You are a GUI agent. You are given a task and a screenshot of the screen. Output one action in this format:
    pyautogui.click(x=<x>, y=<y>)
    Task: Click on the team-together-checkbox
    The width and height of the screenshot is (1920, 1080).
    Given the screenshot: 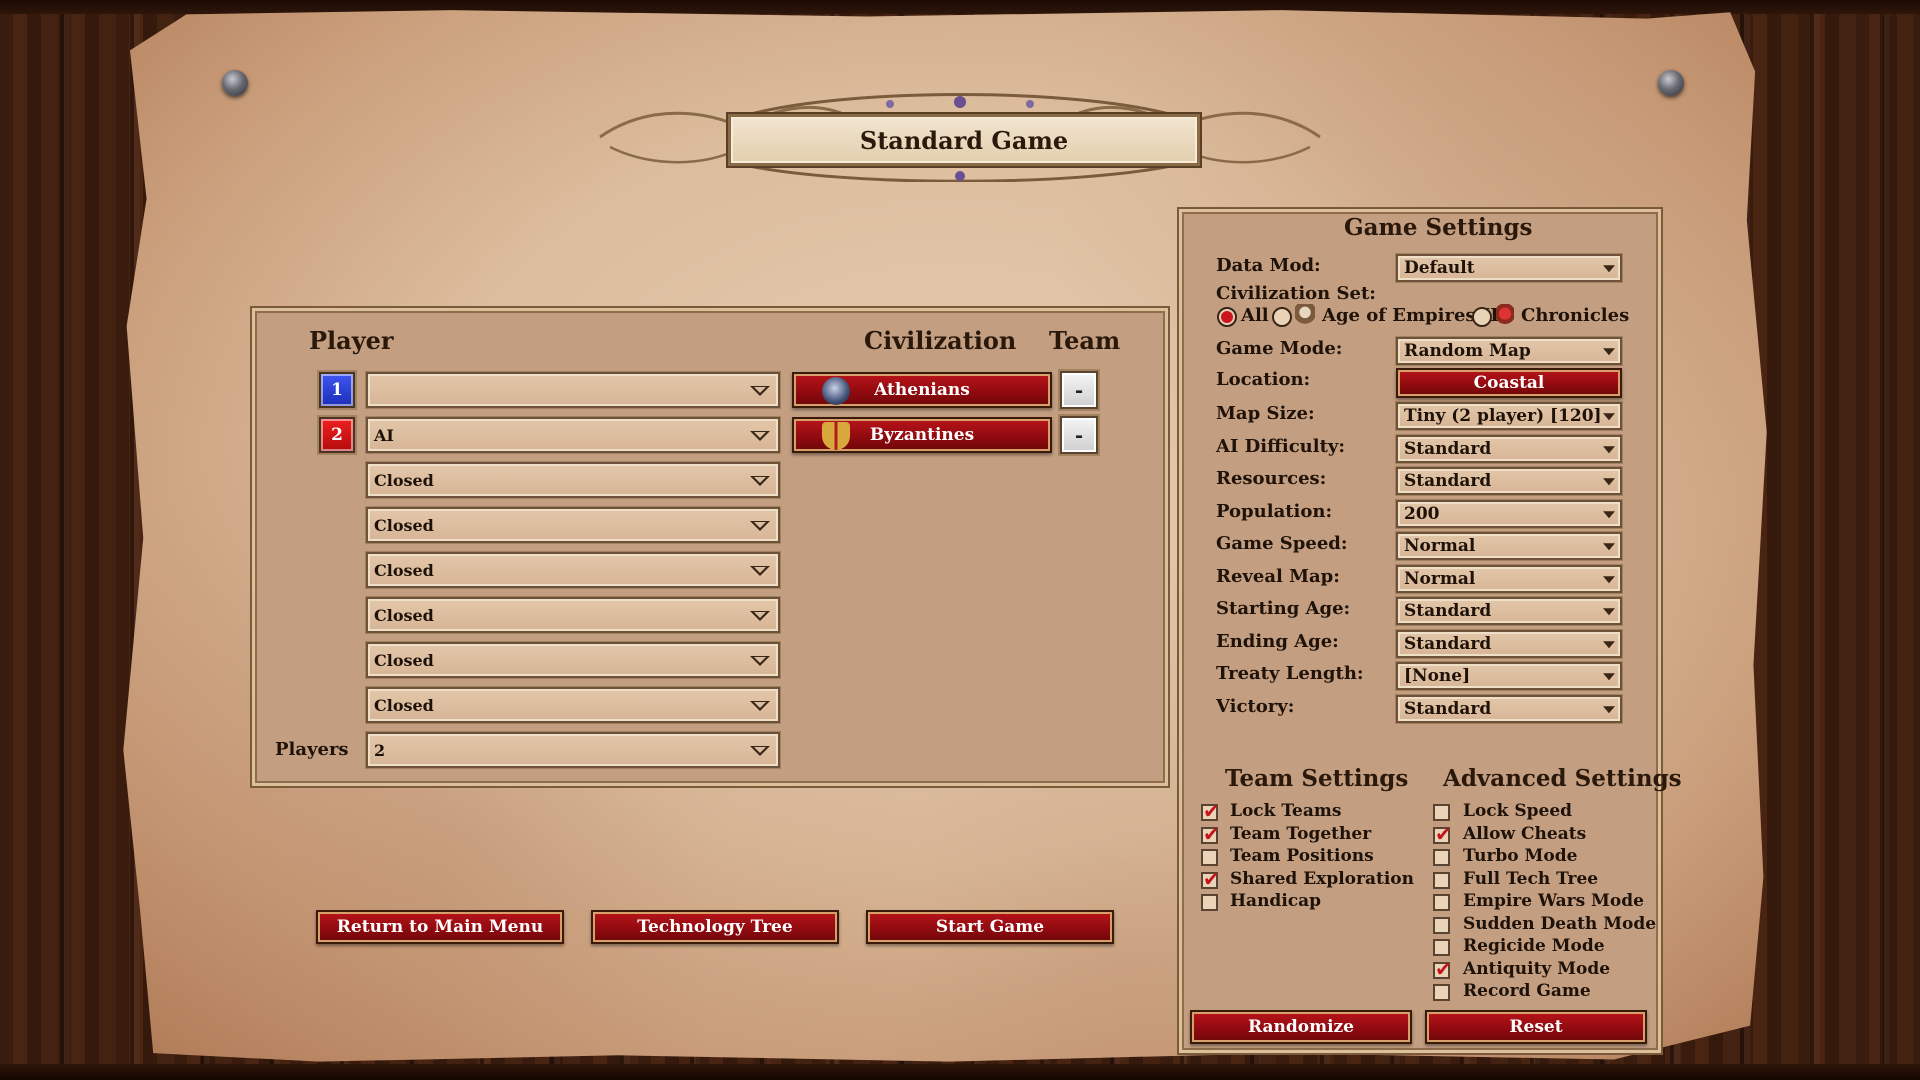 What is the action you would take?
    pyautogui.click(x=1210, y=834)
    